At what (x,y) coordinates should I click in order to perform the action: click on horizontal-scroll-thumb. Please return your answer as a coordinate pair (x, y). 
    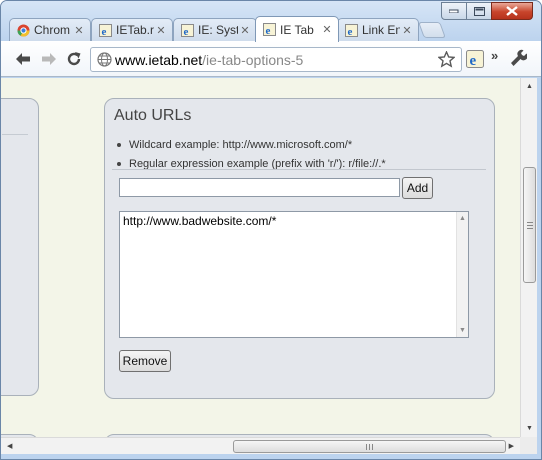
    Looking at the image, I should click on (369, 446).